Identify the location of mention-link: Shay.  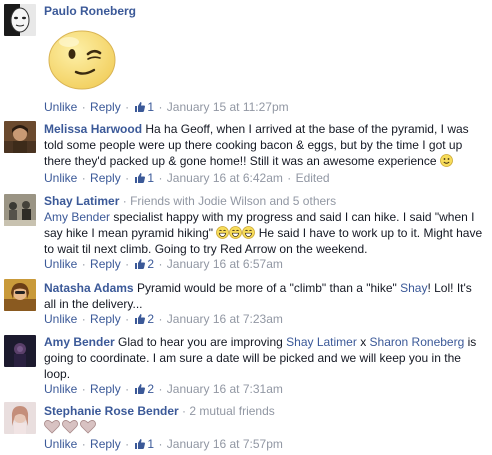
(413, 288).